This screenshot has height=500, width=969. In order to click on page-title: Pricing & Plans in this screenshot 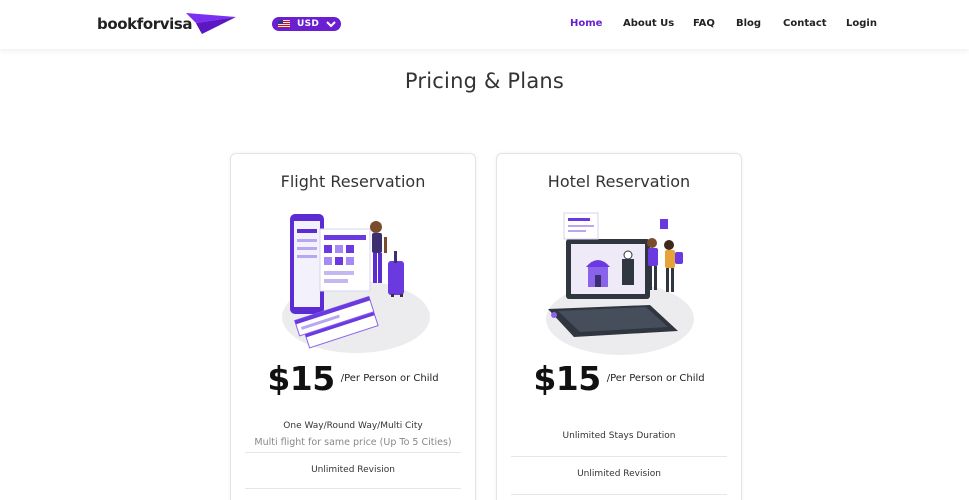, I will do `click(484, 81)`.